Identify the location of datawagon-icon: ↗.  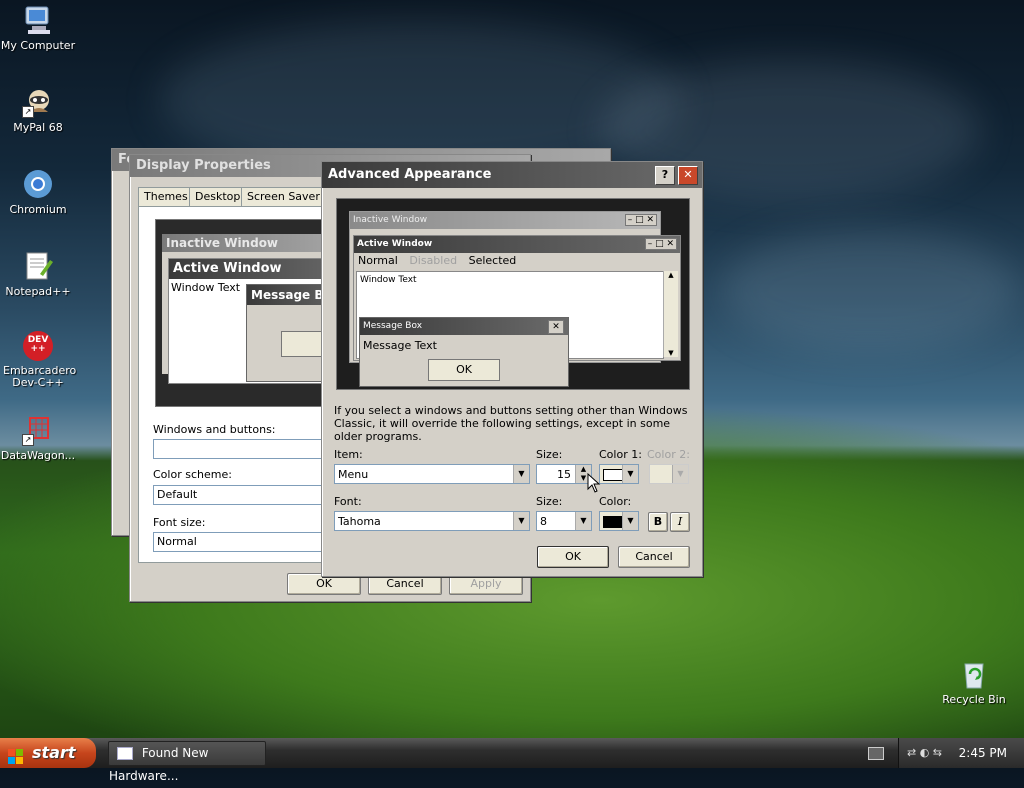
(38, 430).